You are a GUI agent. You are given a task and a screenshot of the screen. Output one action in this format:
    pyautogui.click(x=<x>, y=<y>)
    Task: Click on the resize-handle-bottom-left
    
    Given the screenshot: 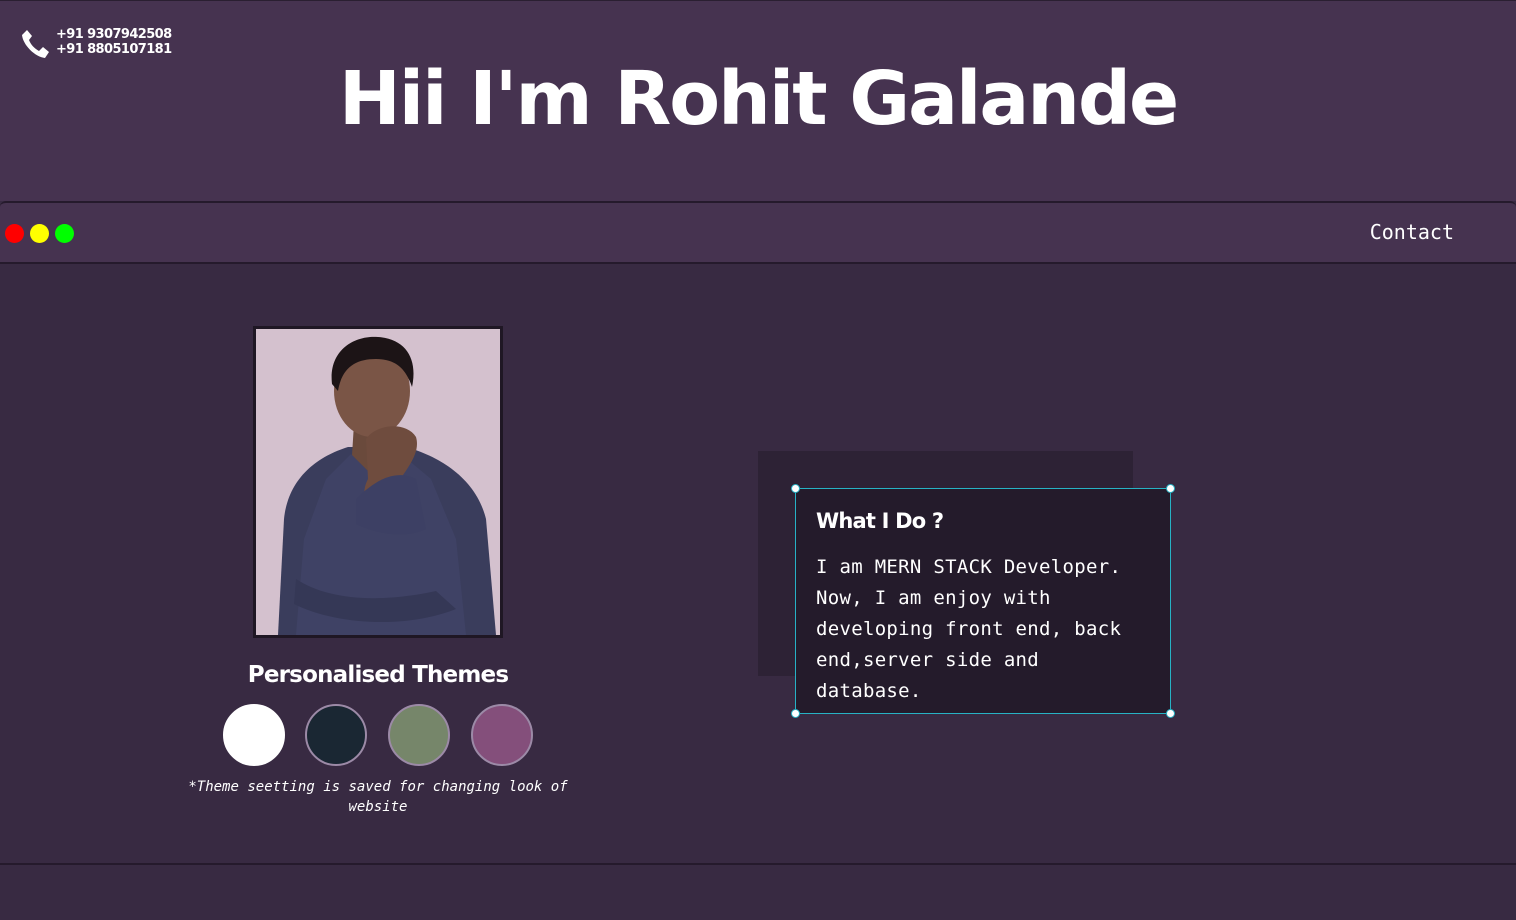 What is the action you would take?
    pyautogui.click(x=795, y=713)
    